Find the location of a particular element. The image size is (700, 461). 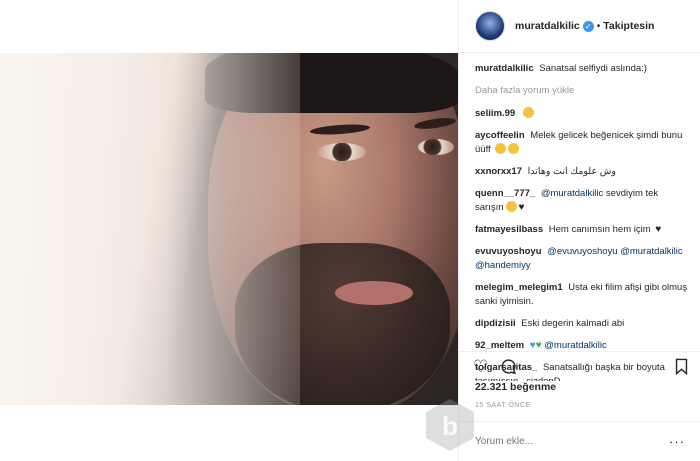

list-item: dipdizisii Eski degerin kalmadi abi is located at coordinates (582, 324).